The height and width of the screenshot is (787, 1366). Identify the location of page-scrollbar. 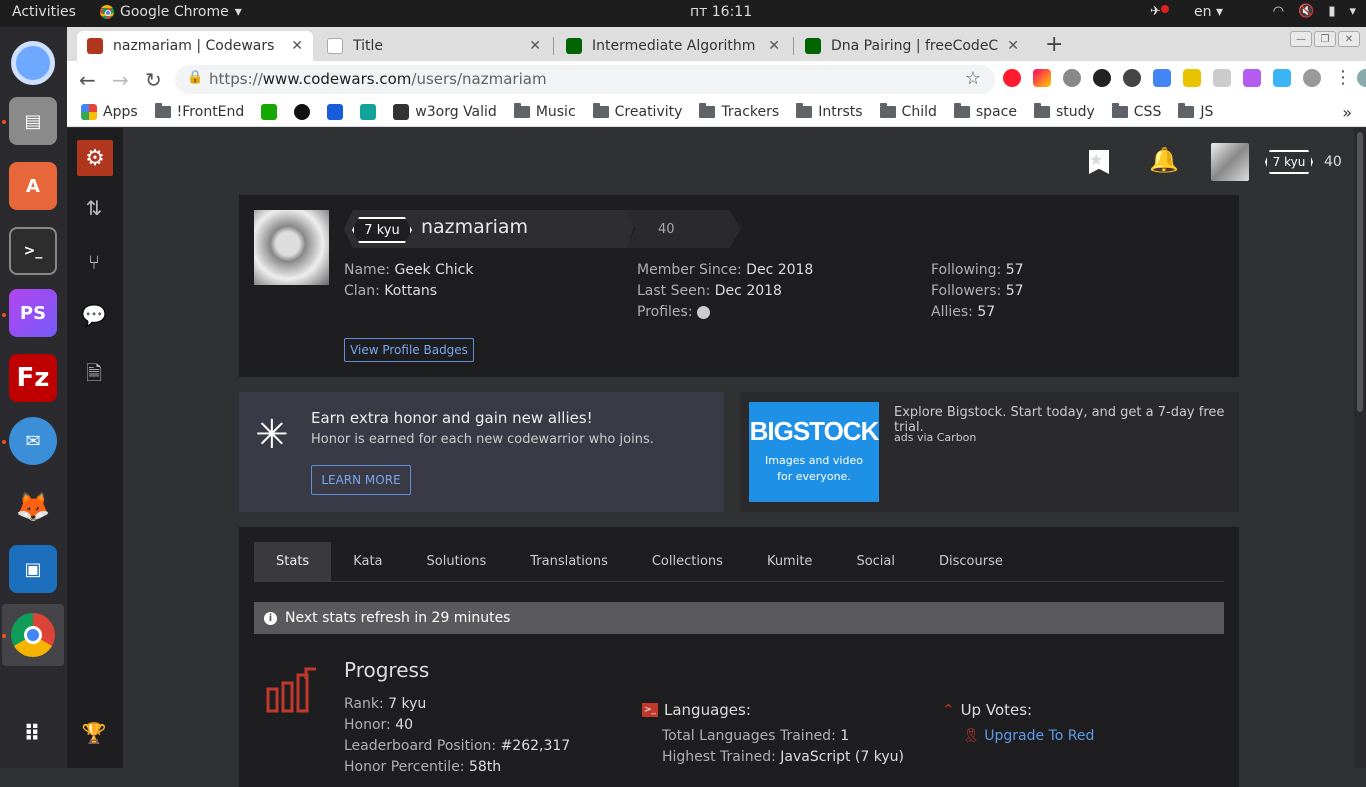
(1360, 448).